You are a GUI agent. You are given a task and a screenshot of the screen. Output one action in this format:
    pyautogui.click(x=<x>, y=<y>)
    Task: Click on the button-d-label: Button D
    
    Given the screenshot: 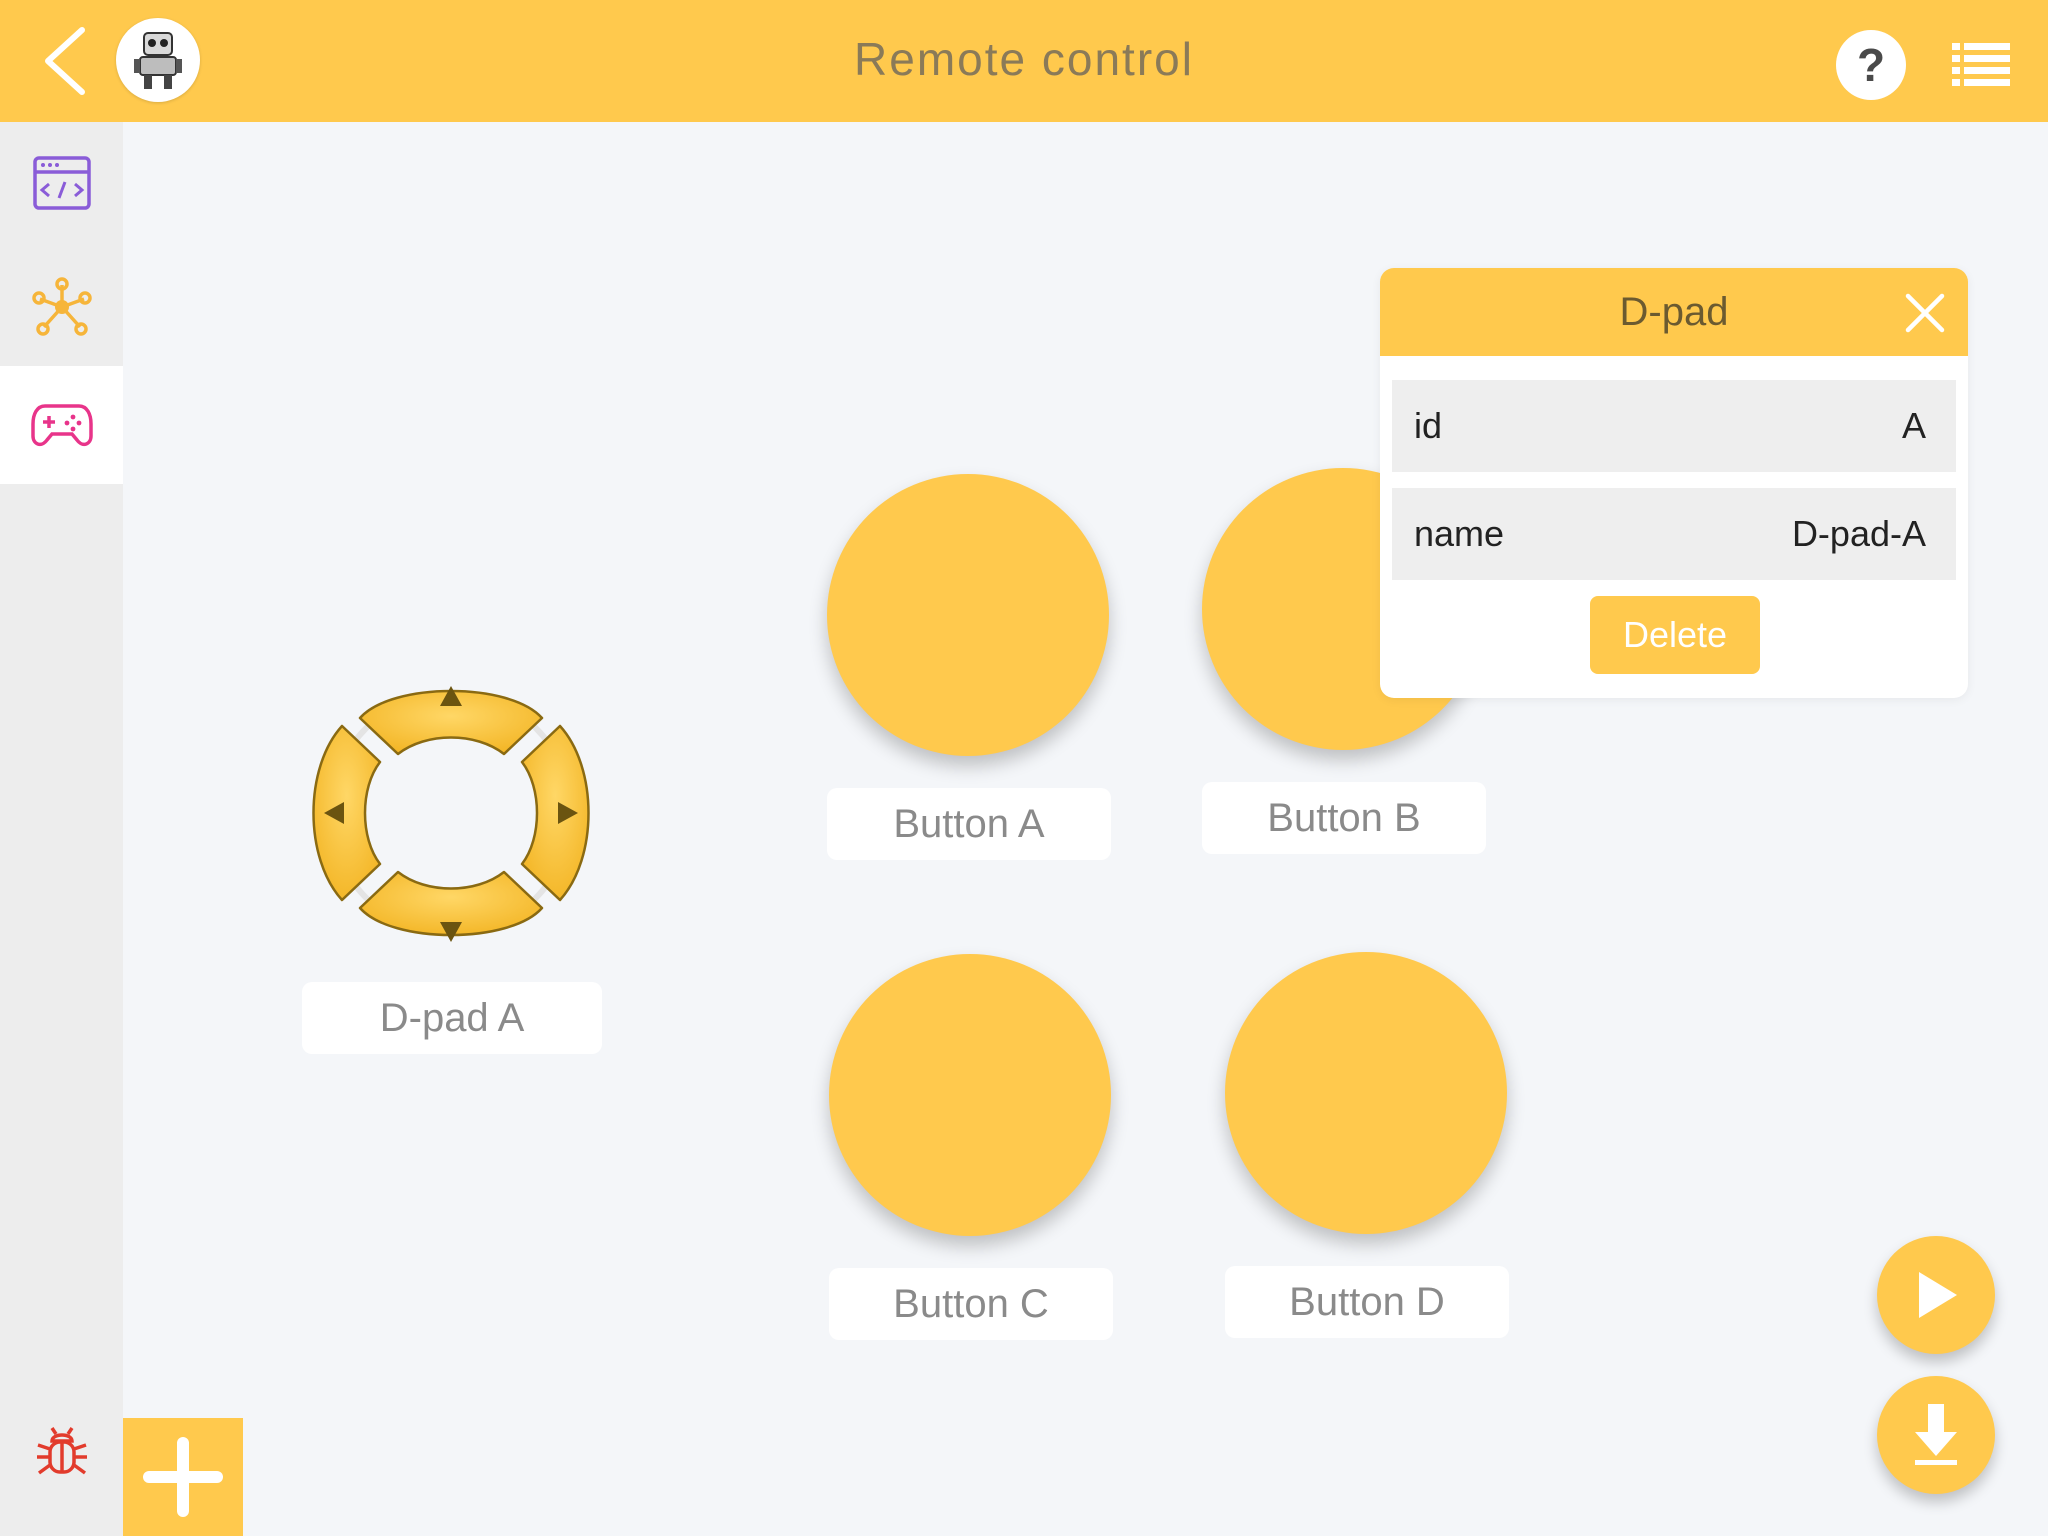 What is the action you would take?
    pyautogui.click(x=1367, y=1302)
    